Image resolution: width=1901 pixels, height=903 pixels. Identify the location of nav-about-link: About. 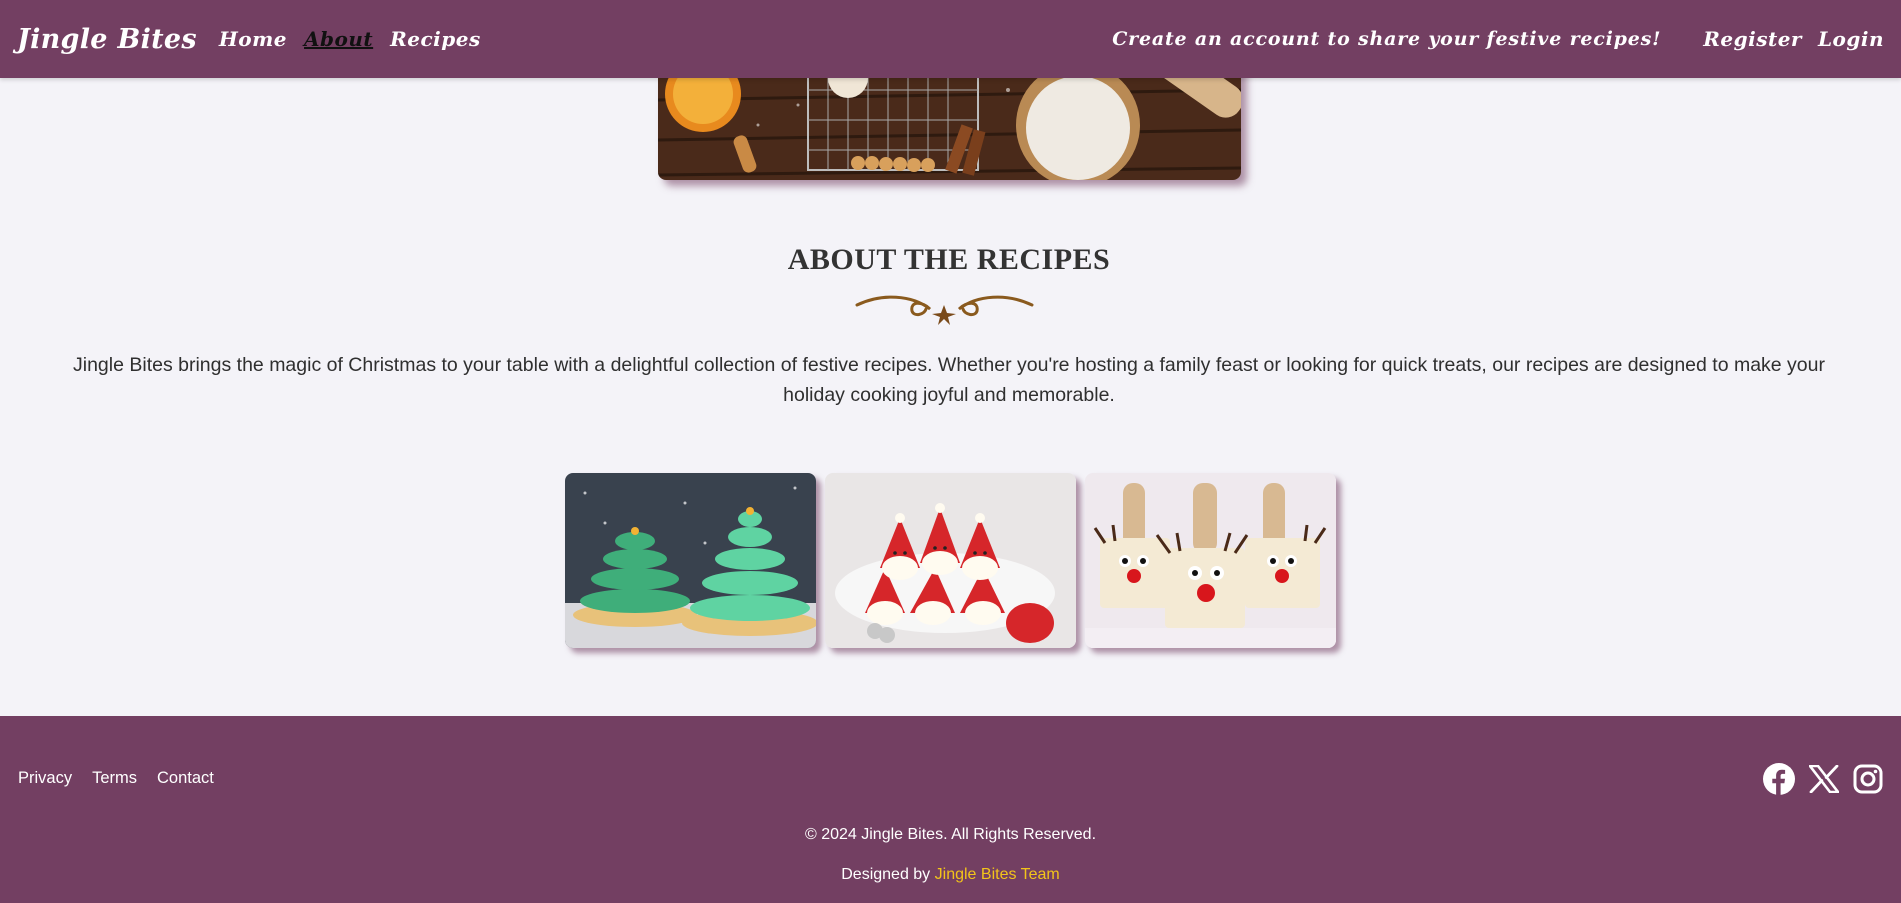
(338, 39).